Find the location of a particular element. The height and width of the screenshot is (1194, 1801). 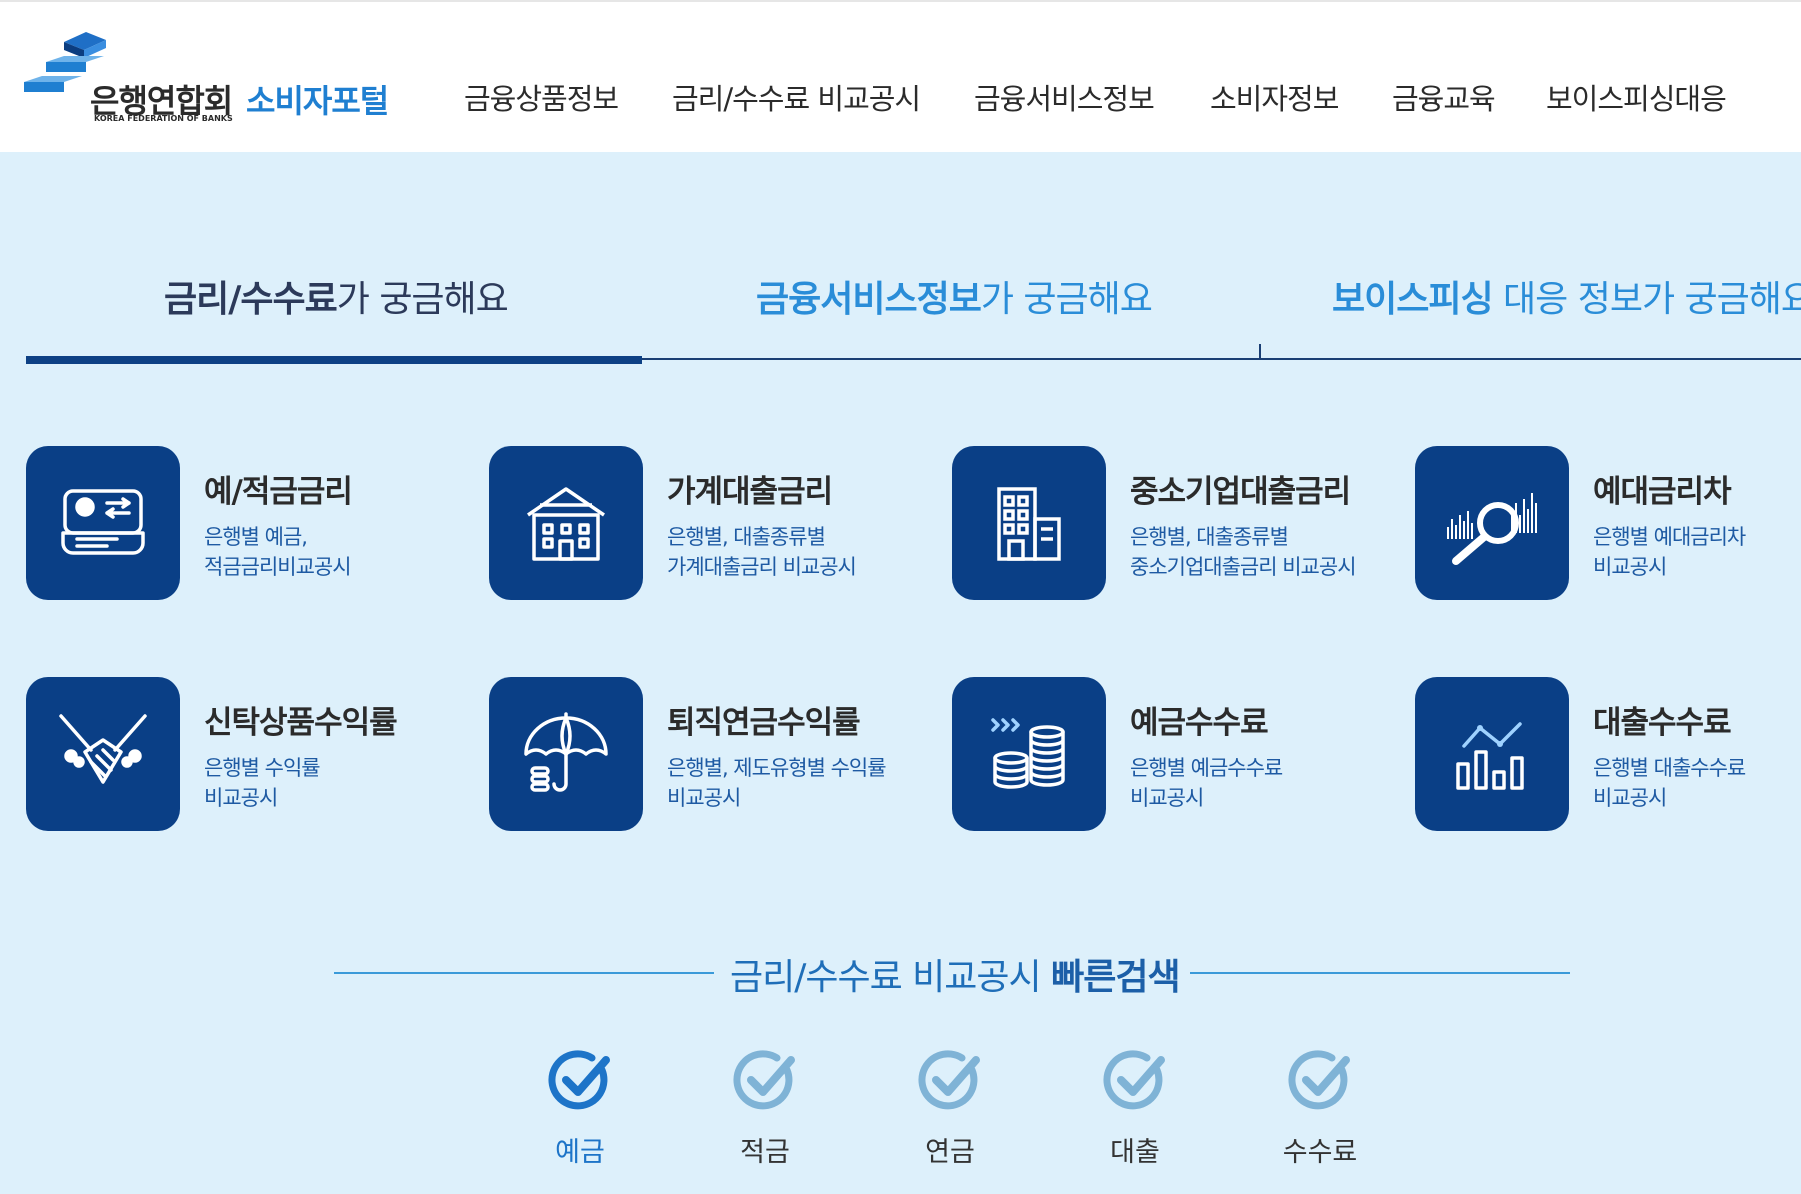

card-description: 은행별 예금, 적금금리비교공시 is located at coordinates (278, 552).